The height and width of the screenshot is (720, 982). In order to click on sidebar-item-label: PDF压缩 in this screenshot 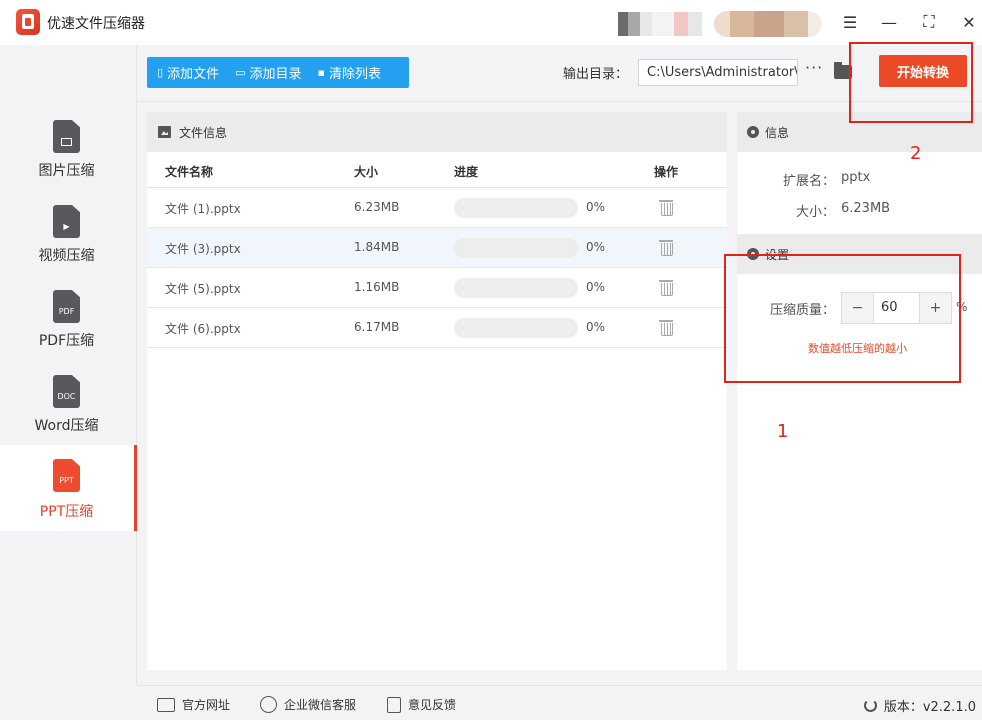, I will do `click(66, 341)`.